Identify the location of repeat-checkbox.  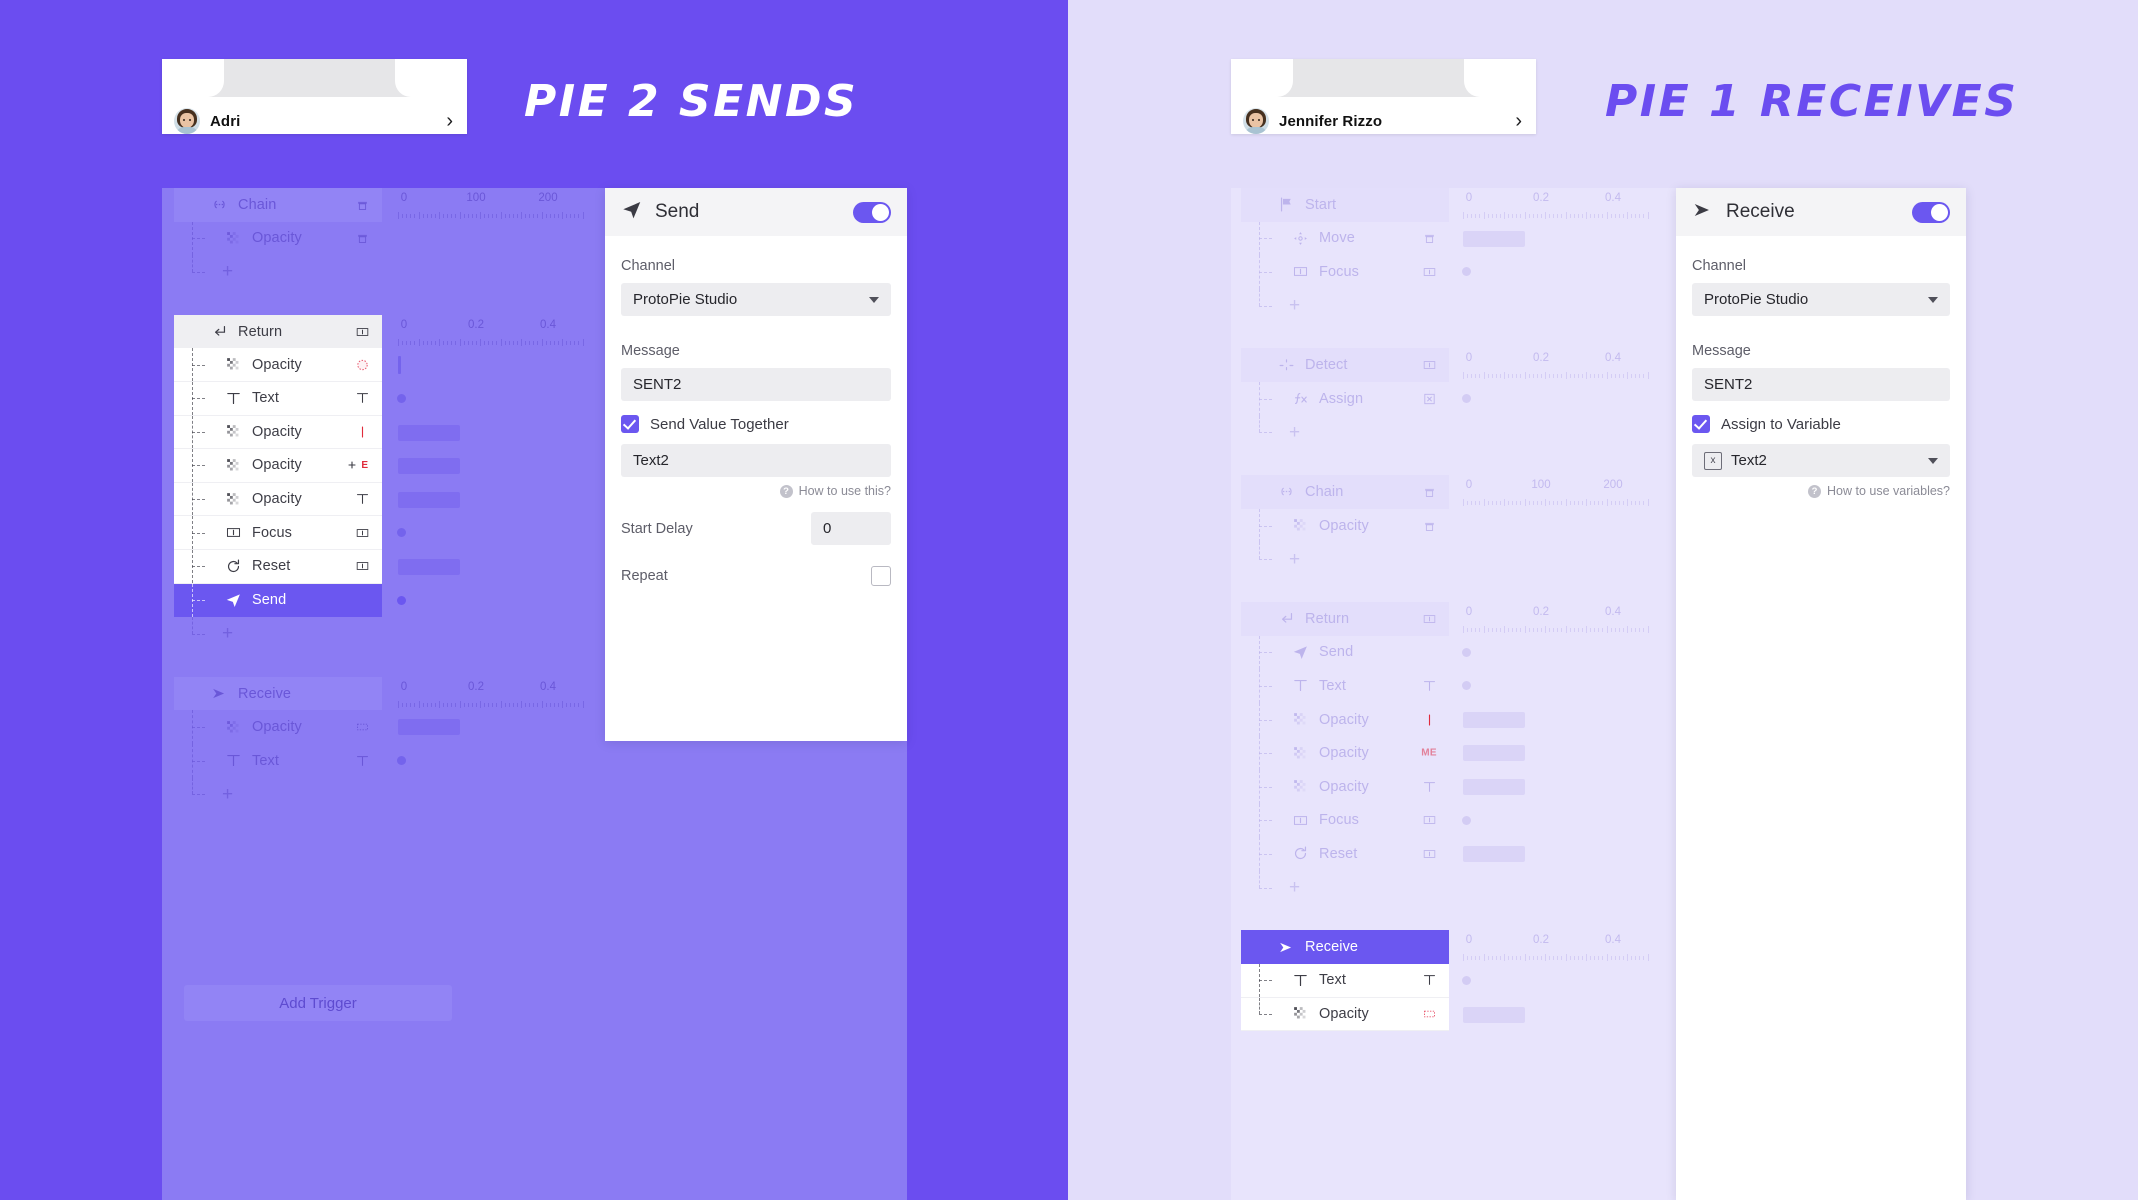
(881, 576).